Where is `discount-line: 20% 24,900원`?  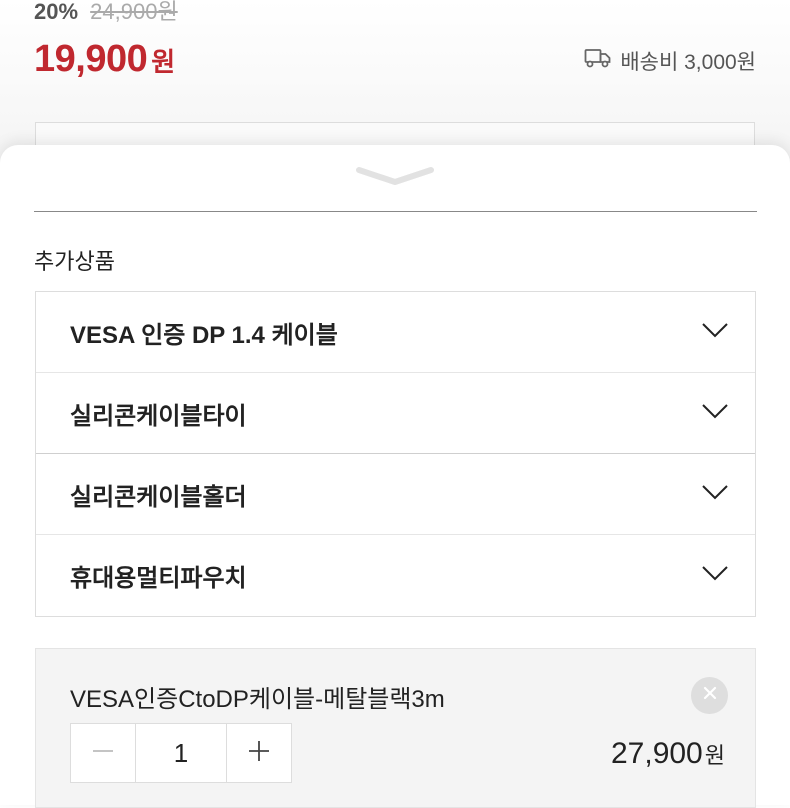
discount-line: 20% 24,900원 is located at coordinates (106, 13).